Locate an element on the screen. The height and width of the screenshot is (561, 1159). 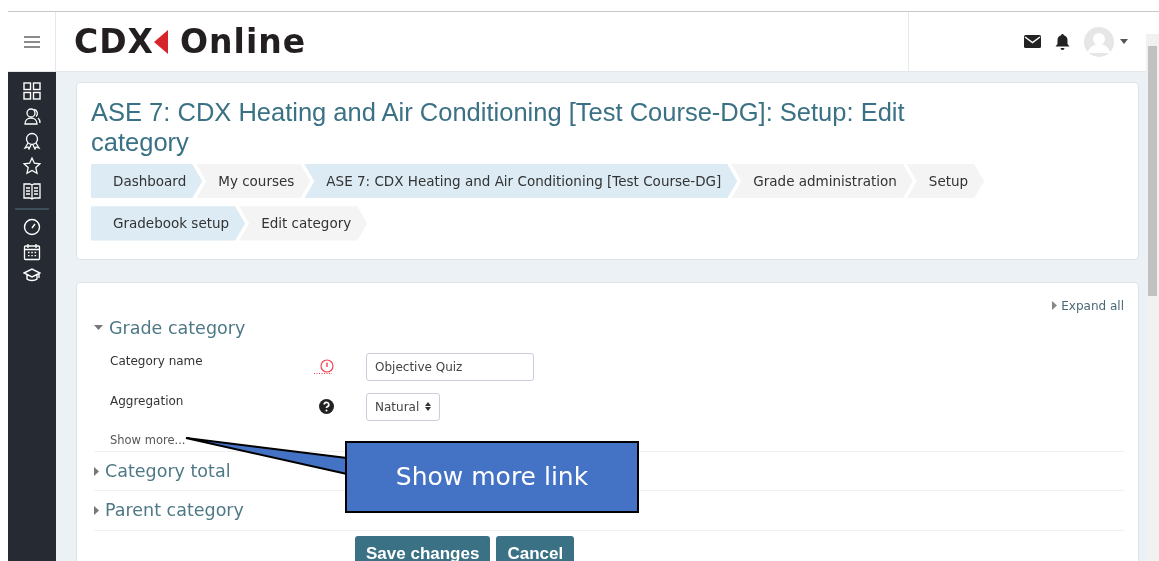
gauge-icon is located at coordinates (32, 227).